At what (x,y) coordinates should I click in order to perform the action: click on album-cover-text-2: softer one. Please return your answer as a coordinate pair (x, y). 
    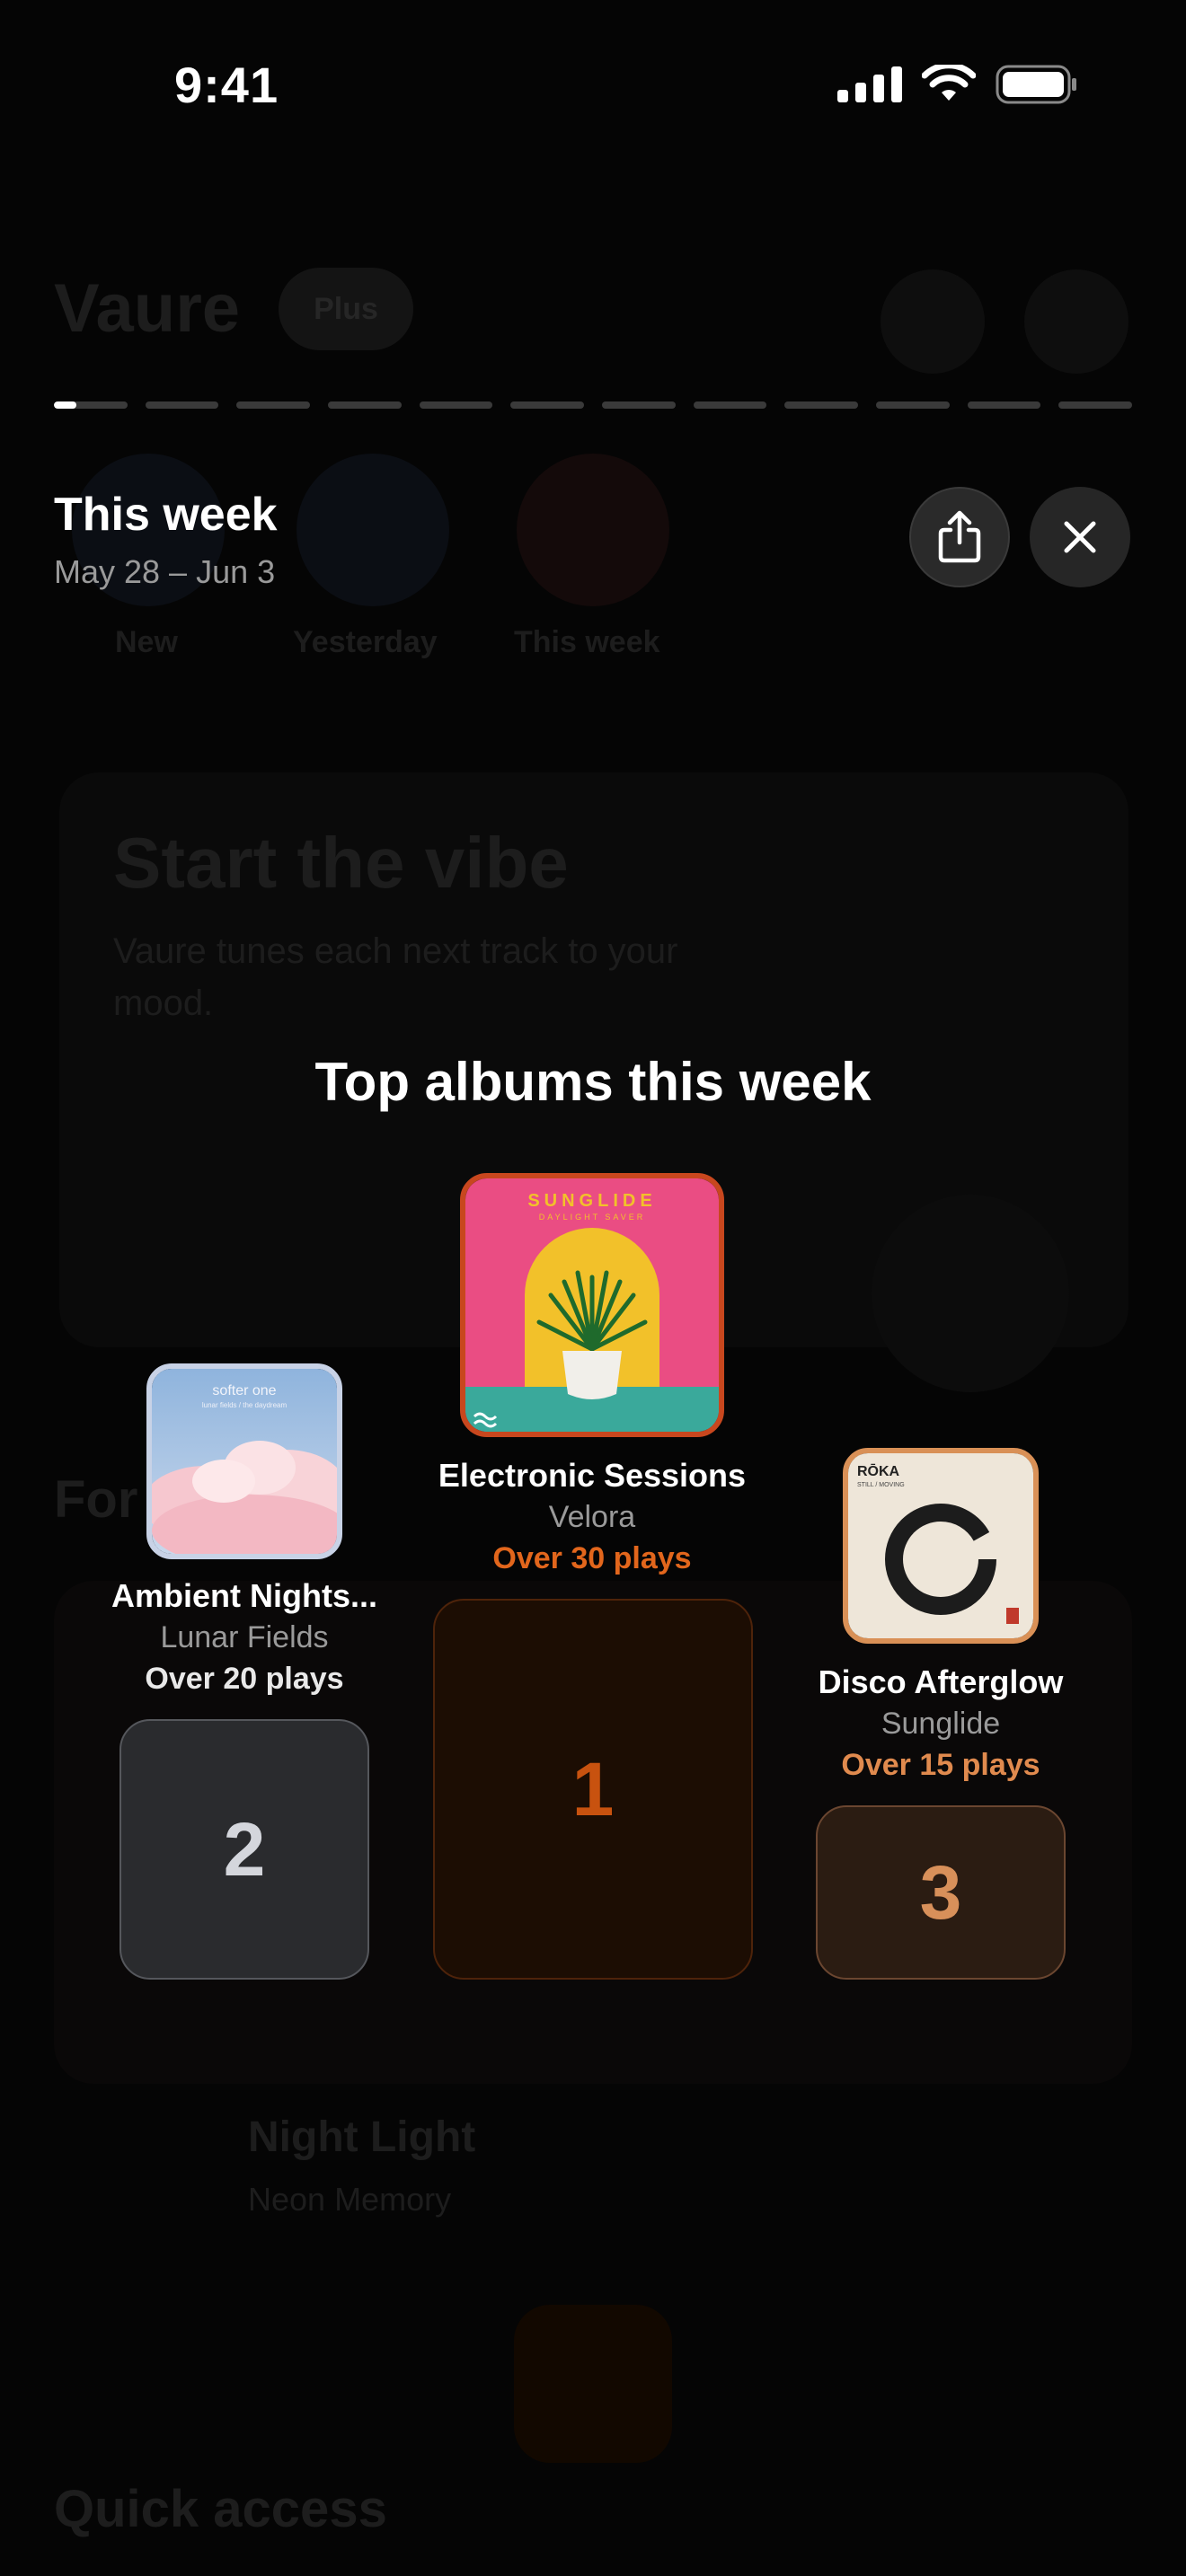
    Looking at the image, I should click on (244, 1390).